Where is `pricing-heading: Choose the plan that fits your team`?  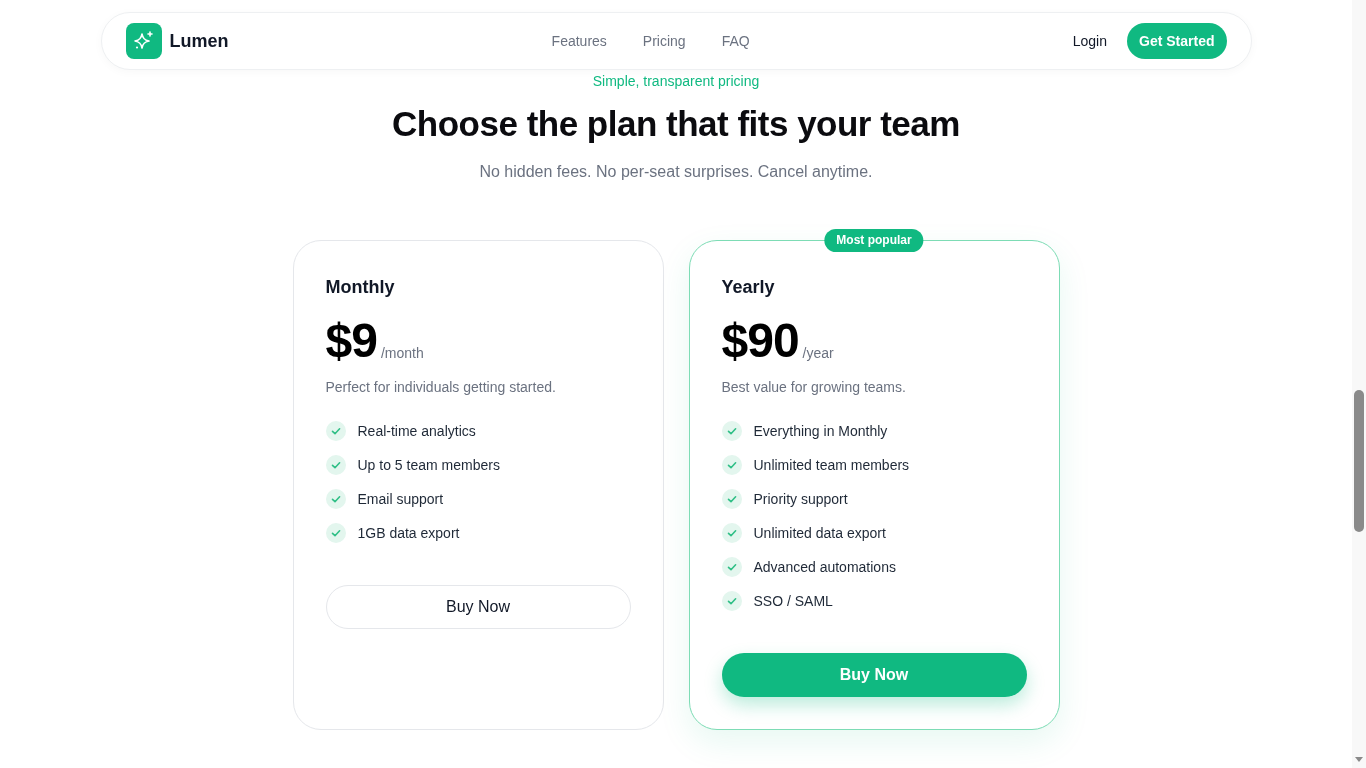
pricing-heading: Choose the plan that fits your team is located at coordinates (676, 124).